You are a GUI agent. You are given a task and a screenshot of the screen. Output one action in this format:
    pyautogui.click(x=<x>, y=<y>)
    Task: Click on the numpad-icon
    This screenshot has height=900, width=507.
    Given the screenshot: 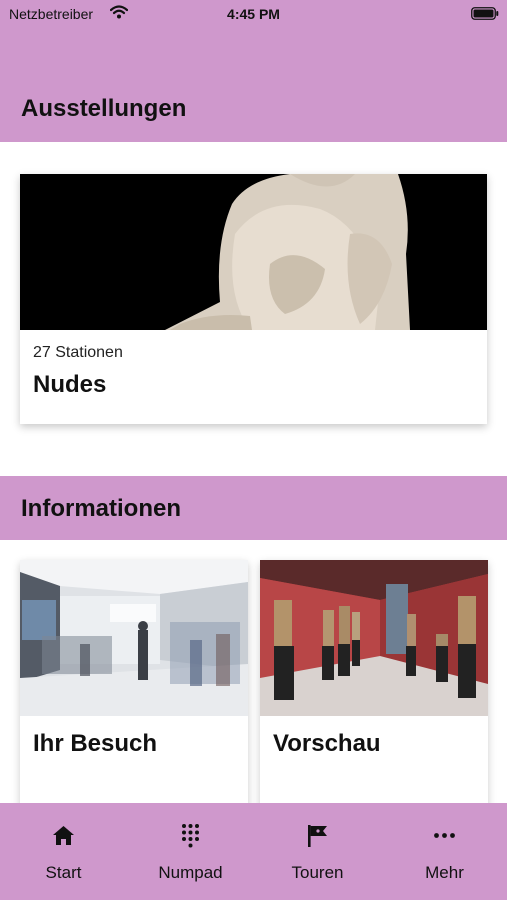 What is the action you would take?
    pyautogui.click(x=190, y=836)
    